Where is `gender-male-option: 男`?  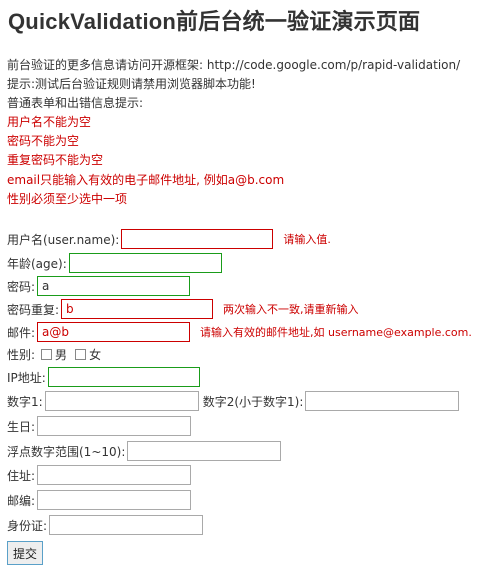
gender-male-option: 男 is located at coordinates (54, 354).